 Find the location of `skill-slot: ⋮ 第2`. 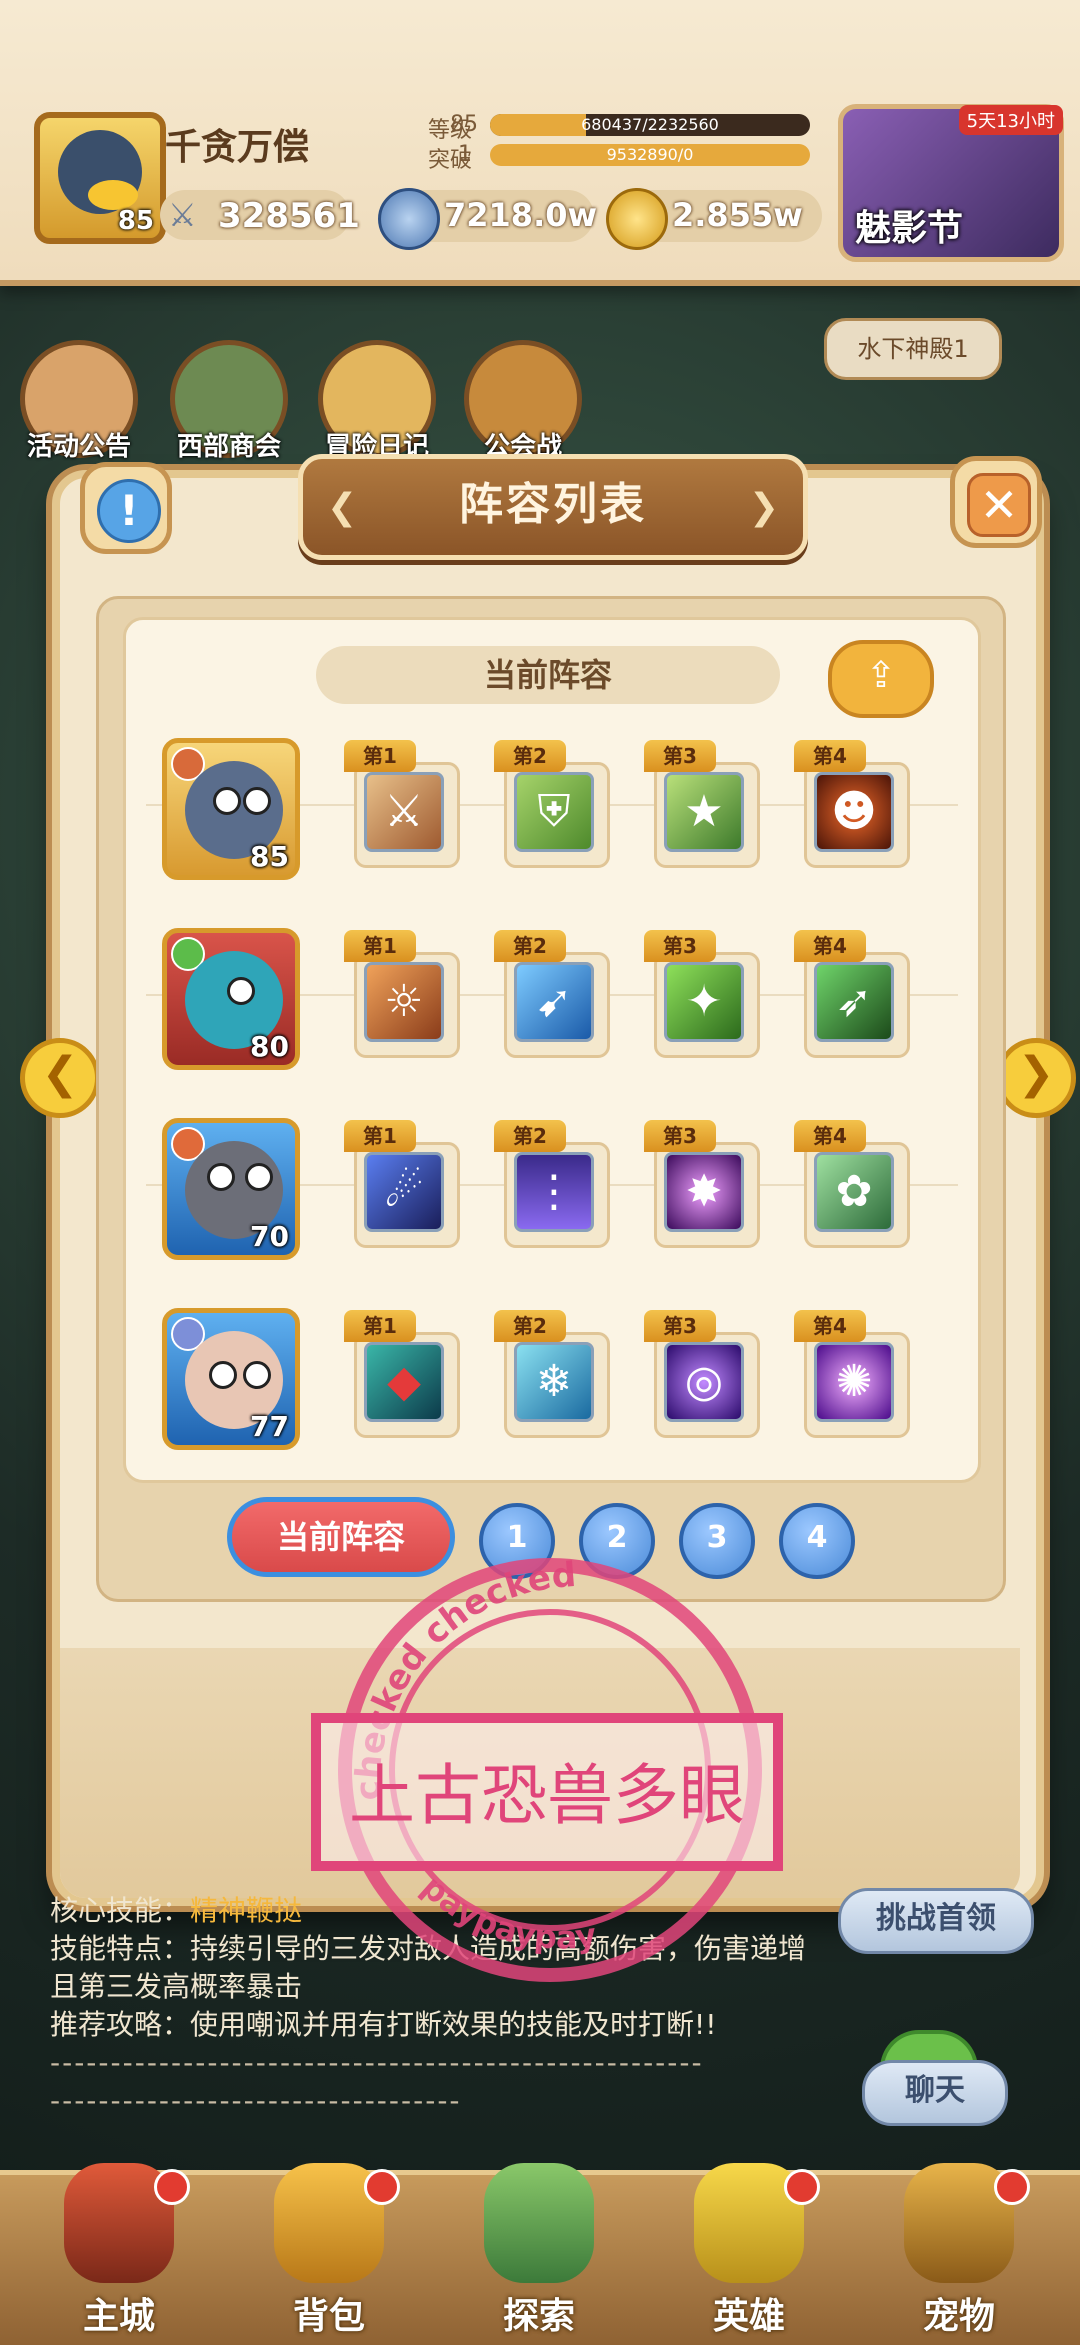

skill-slot: ⋮ 第2 is located at coordinates (554, 1190).